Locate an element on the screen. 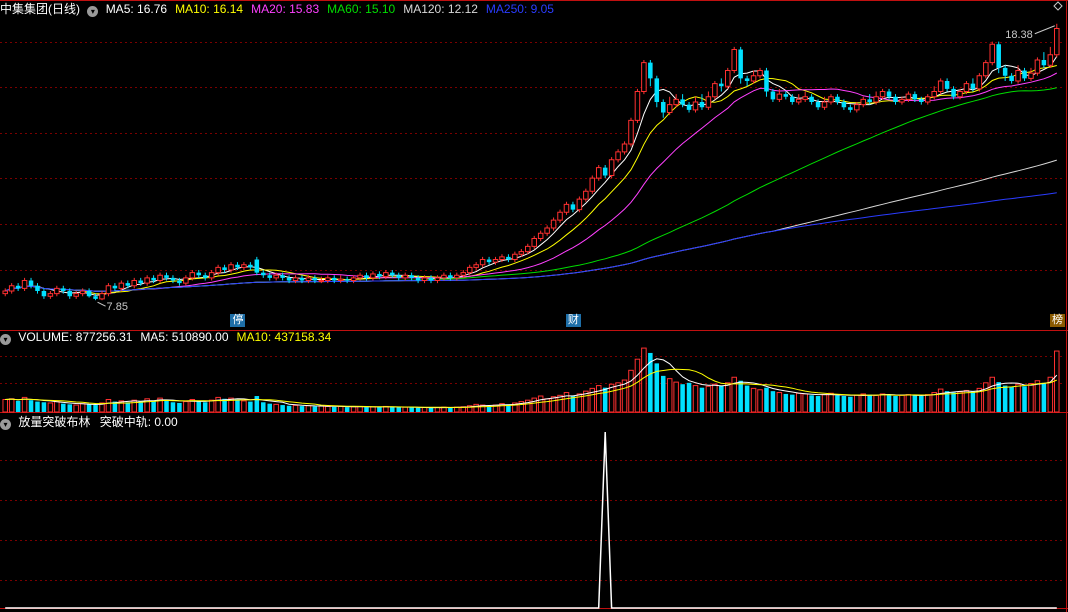 This screenshot has width=1068, height=612. diamond-icon is located at coordinates (1058, 6).